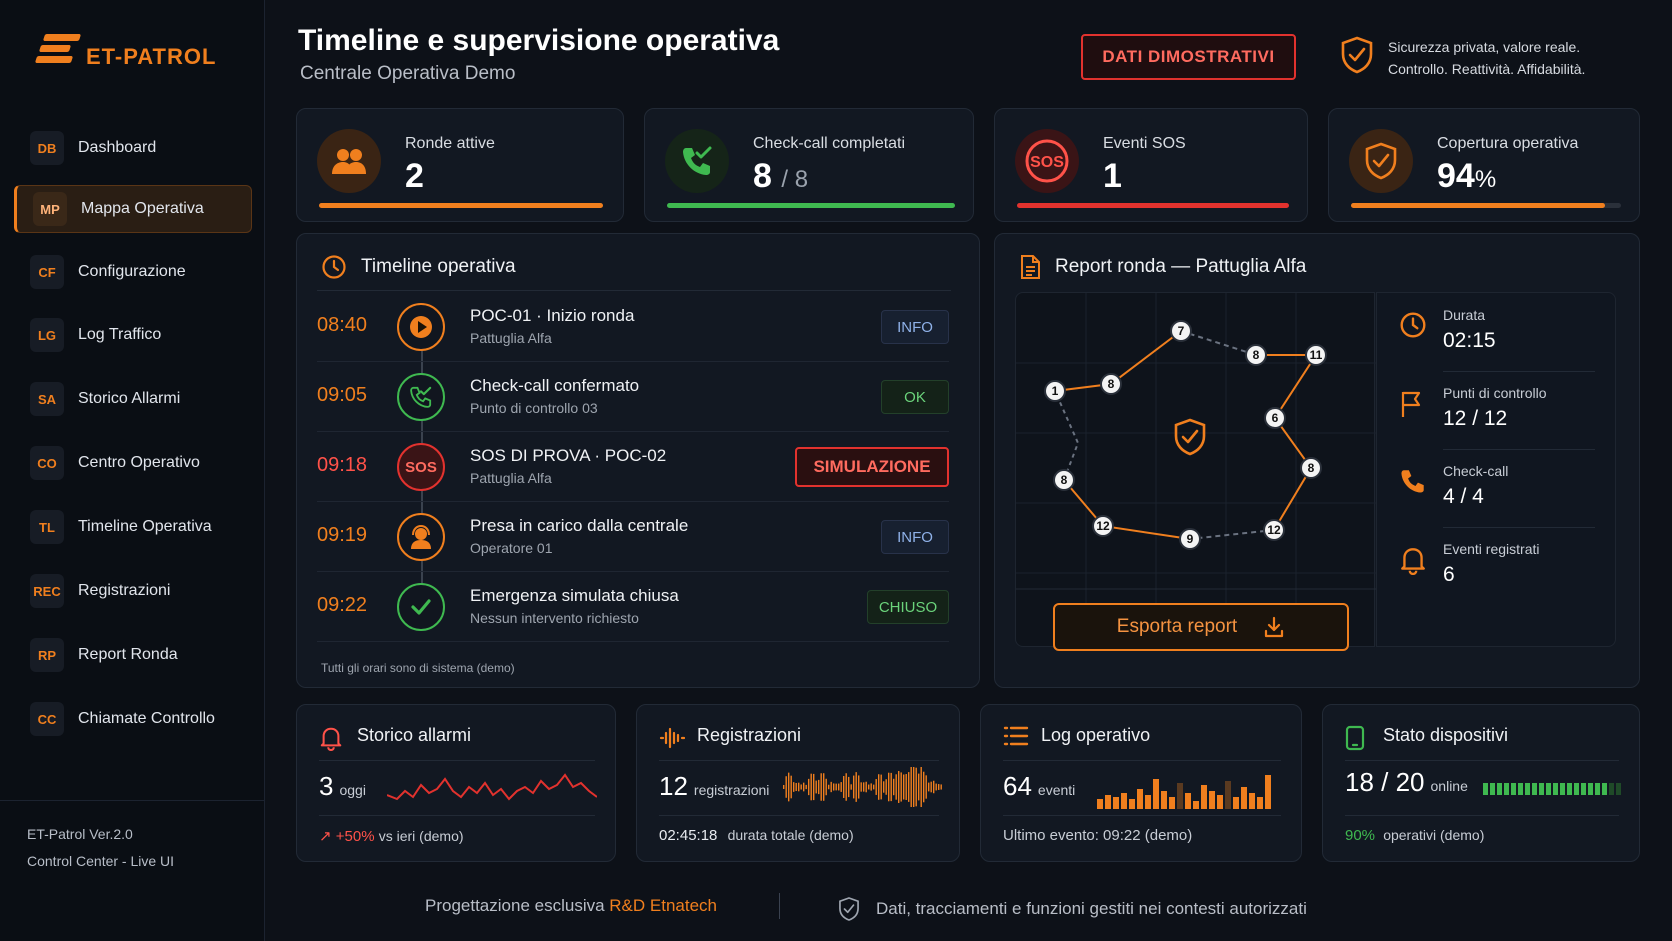  I want to click on nav-code-badge: SA, so click(47, 399).